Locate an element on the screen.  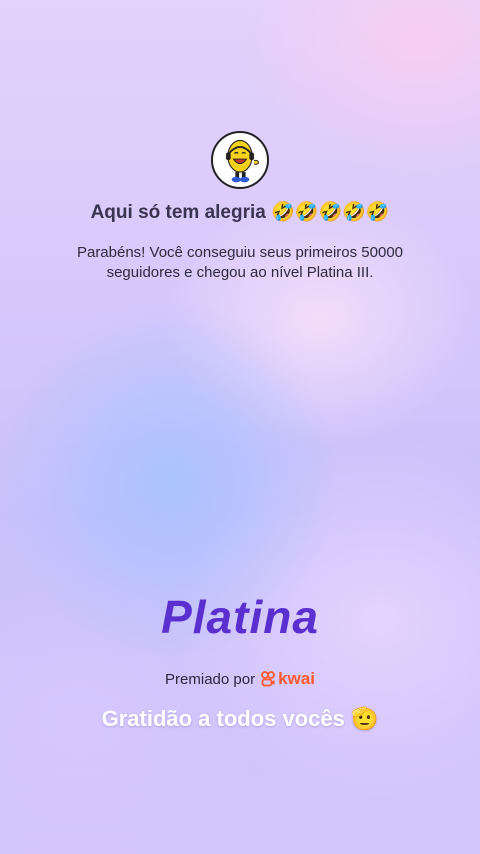
awarded-by: Premiado por kwai is located at coordinates (240, 679).